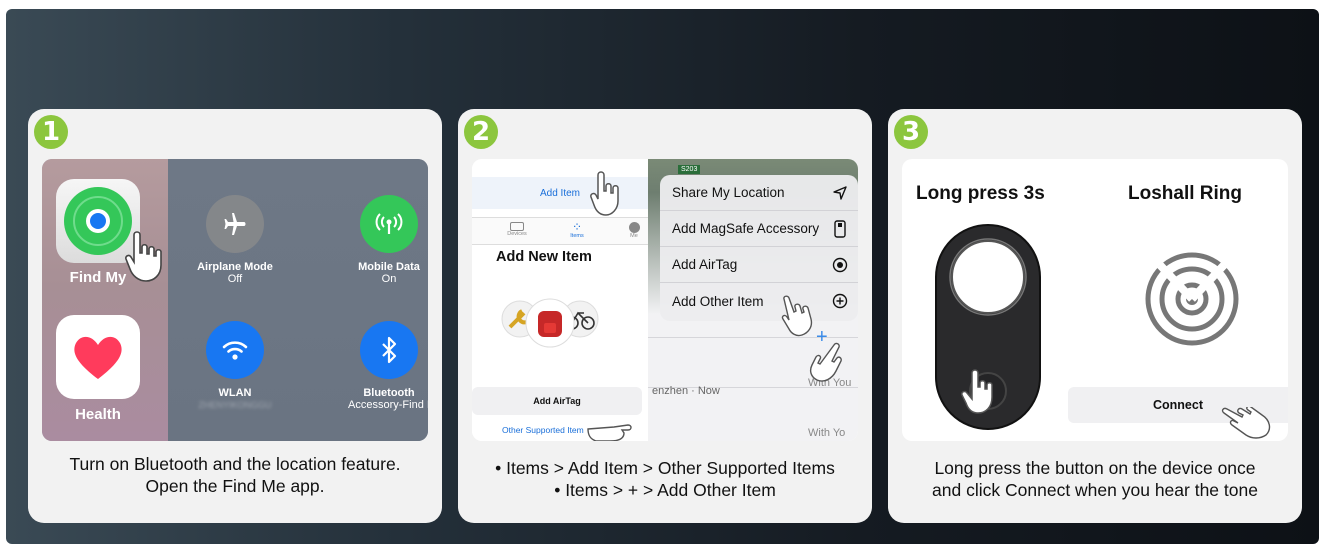 This screenshot has height=544, width=1325. I want to click on health-app-icon, so click(98, 357).